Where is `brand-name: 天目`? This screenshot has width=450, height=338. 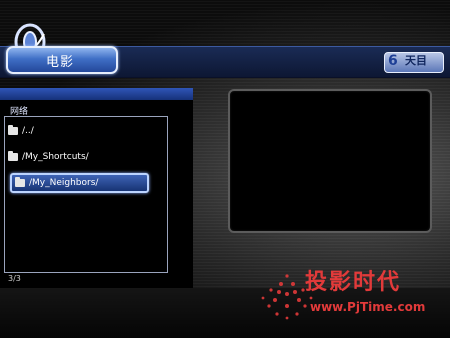 brand-name: 天目 is located at coordinates (416, 60).